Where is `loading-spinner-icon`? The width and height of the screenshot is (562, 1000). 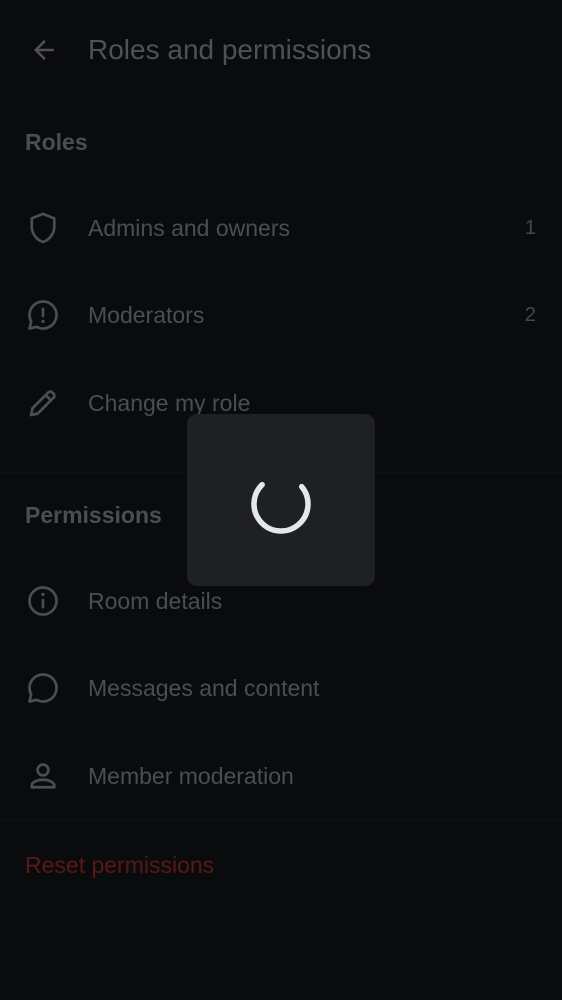 loading-spinner-icon is located at coordinates (281, 504).